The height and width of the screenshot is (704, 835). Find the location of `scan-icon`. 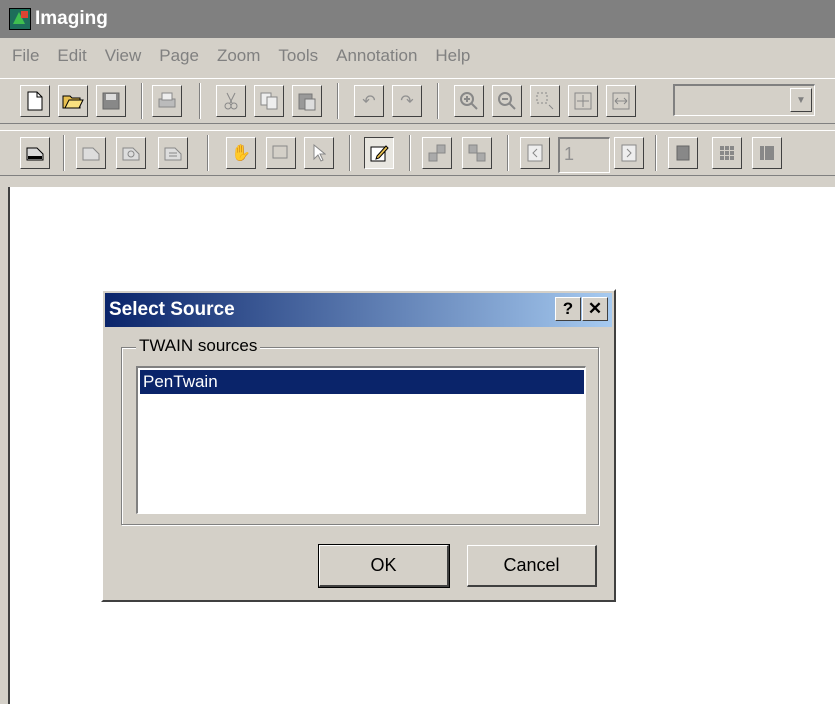

scan-icon is located at coordinates (35, 154).